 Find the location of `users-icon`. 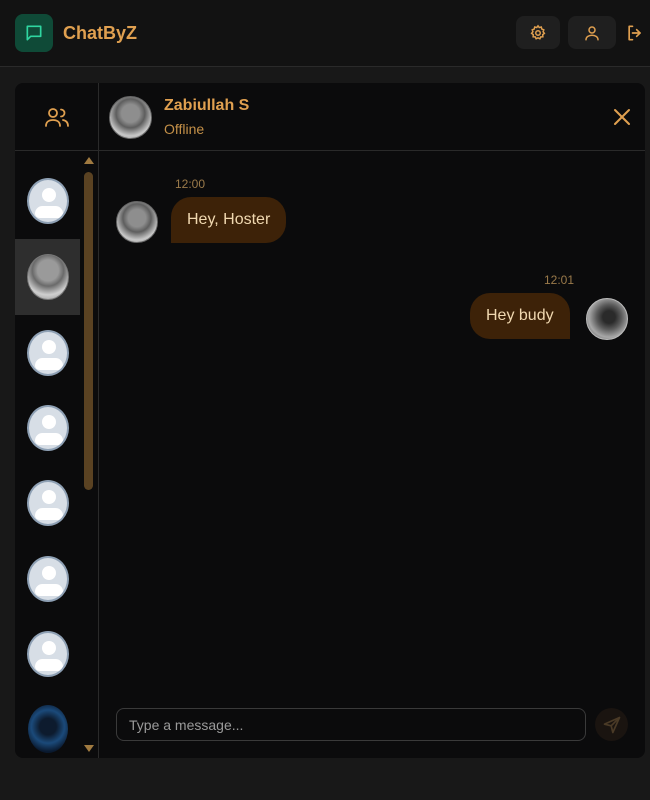

users-icon is located at coordinates (56, 117).